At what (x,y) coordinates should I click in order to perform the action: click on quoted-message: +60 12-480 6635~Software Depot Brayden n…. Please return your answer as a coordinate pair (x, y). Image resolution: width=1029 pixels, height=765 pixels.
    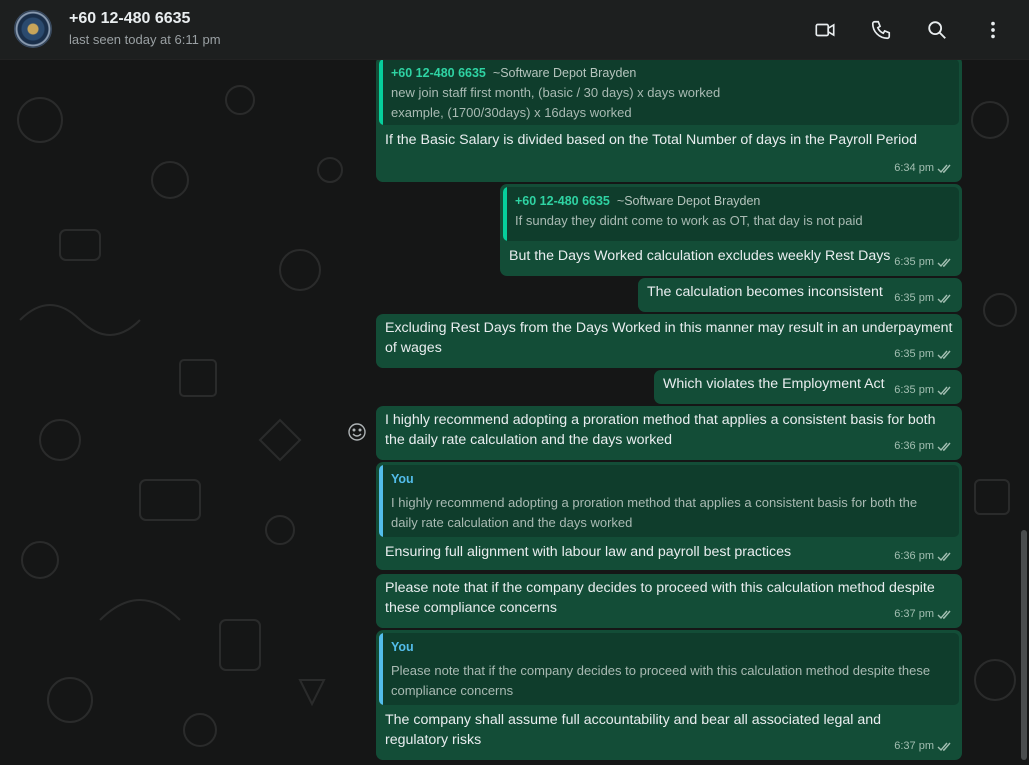
    Looking at the image, I should click on (669, 92).